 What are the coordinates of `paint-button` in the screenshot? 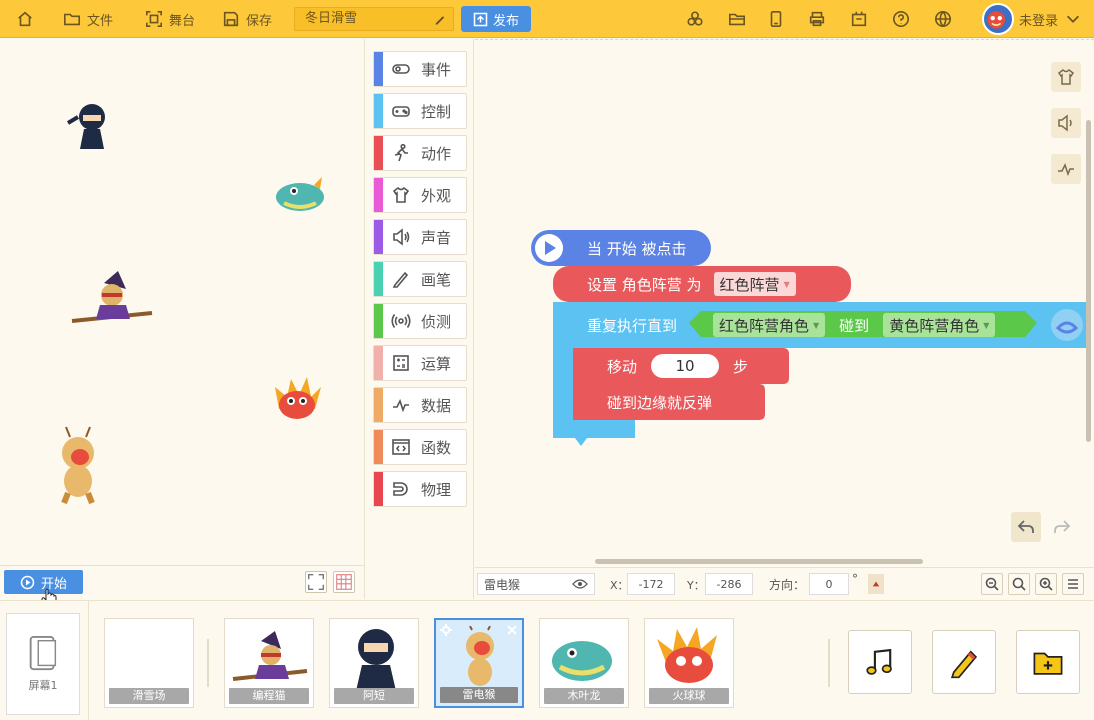 It's located at (964, 662).